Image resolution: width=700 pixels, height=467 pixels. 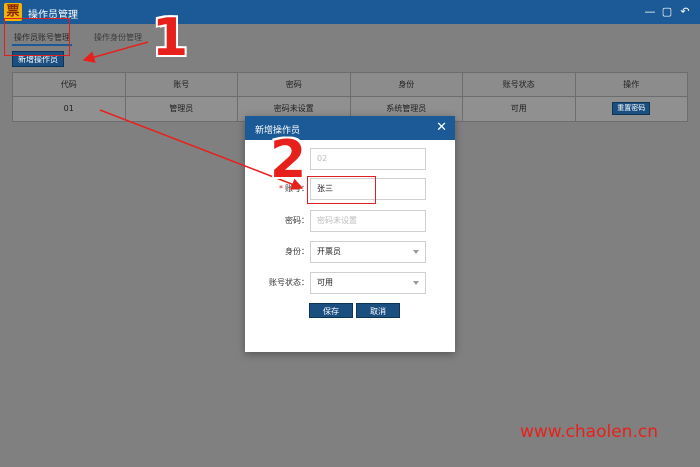 I want to click on maximize-icon: ▢, so click(x=667, y=12).